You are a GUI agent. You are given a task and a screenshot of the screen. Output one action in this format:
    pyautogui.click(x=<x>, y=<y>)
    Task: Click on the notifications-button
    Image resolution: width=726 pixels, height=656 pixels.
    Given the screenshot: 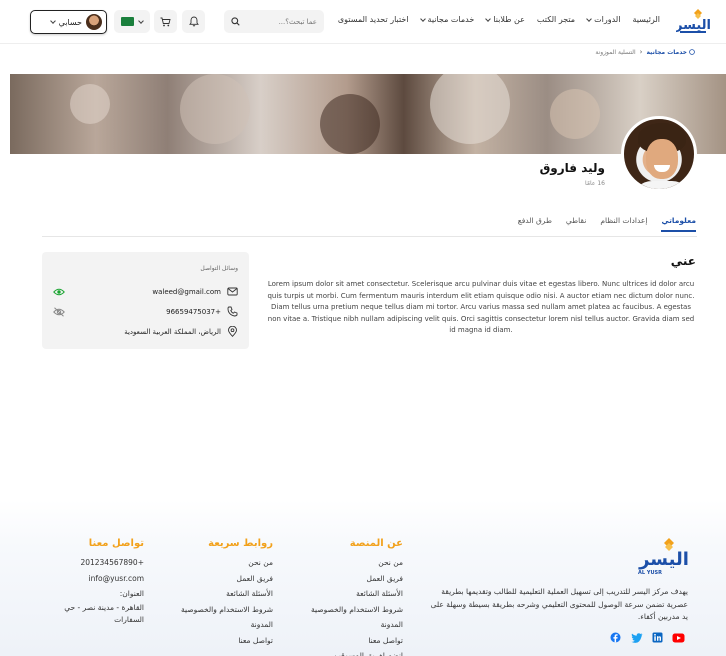 What is the action you would take?
    pyautogui.click(x=193, y=21)
    